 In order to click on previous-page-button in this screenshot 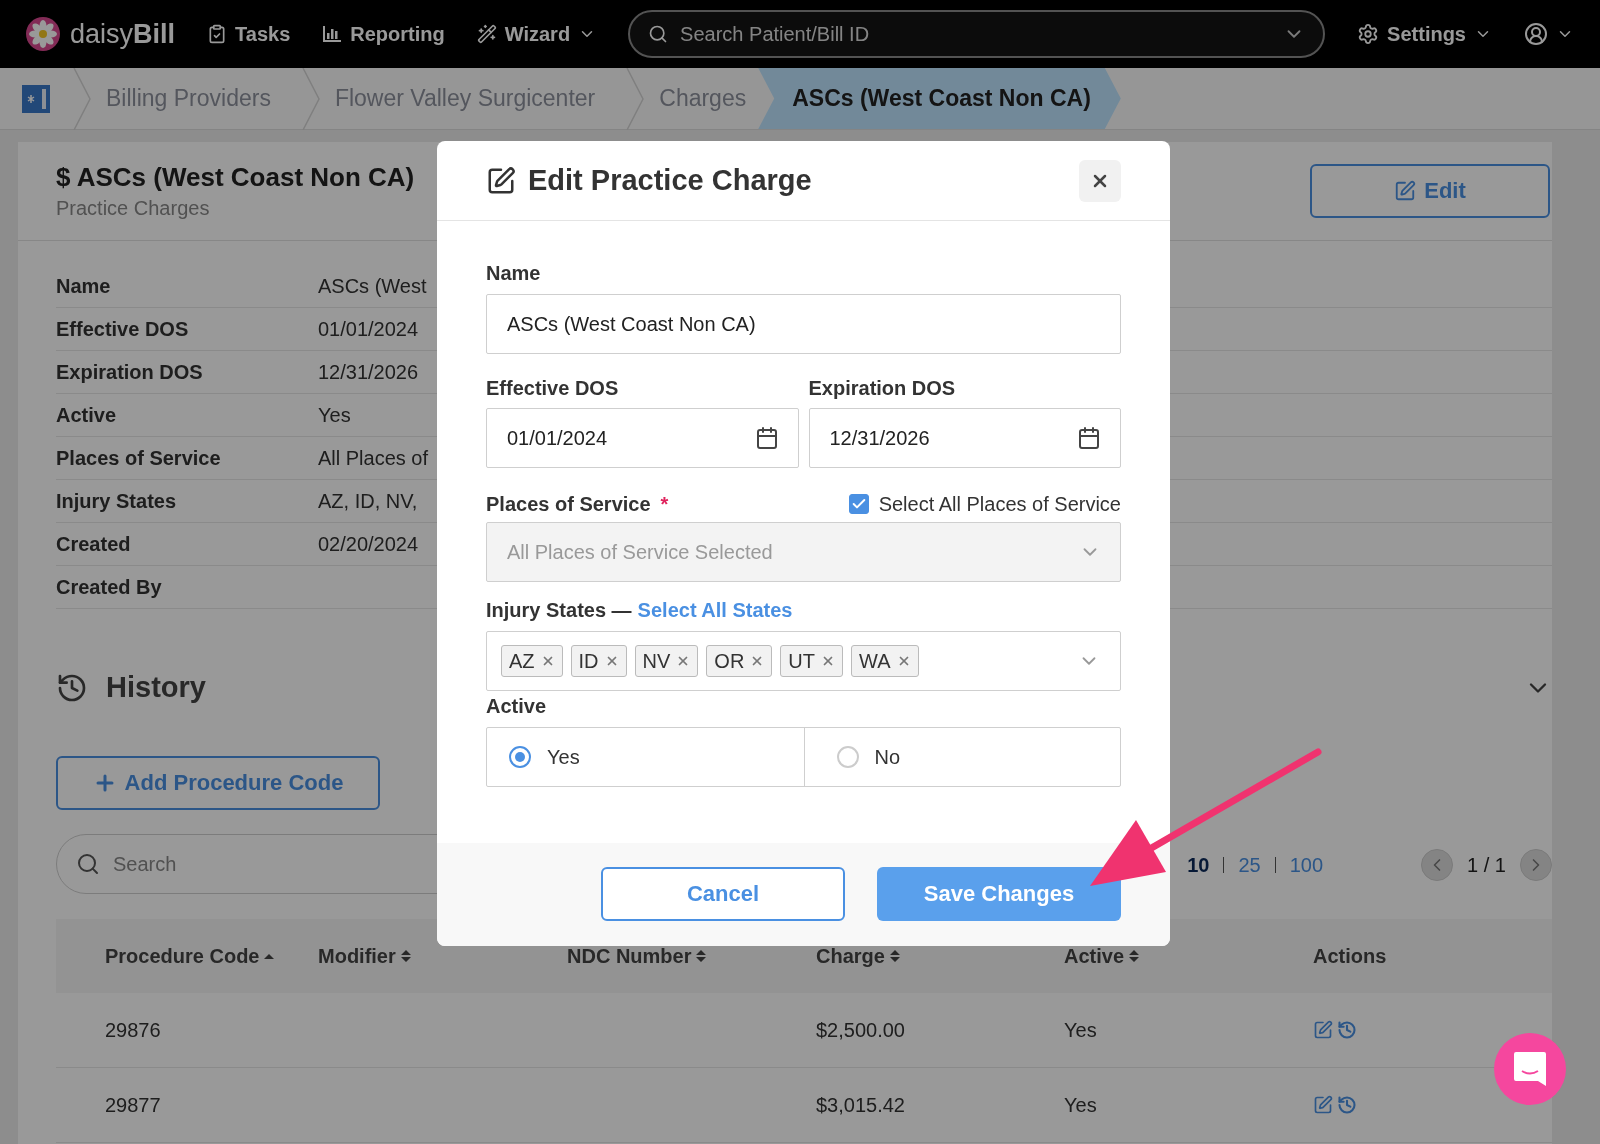, I will do `click(1437, 865)`.